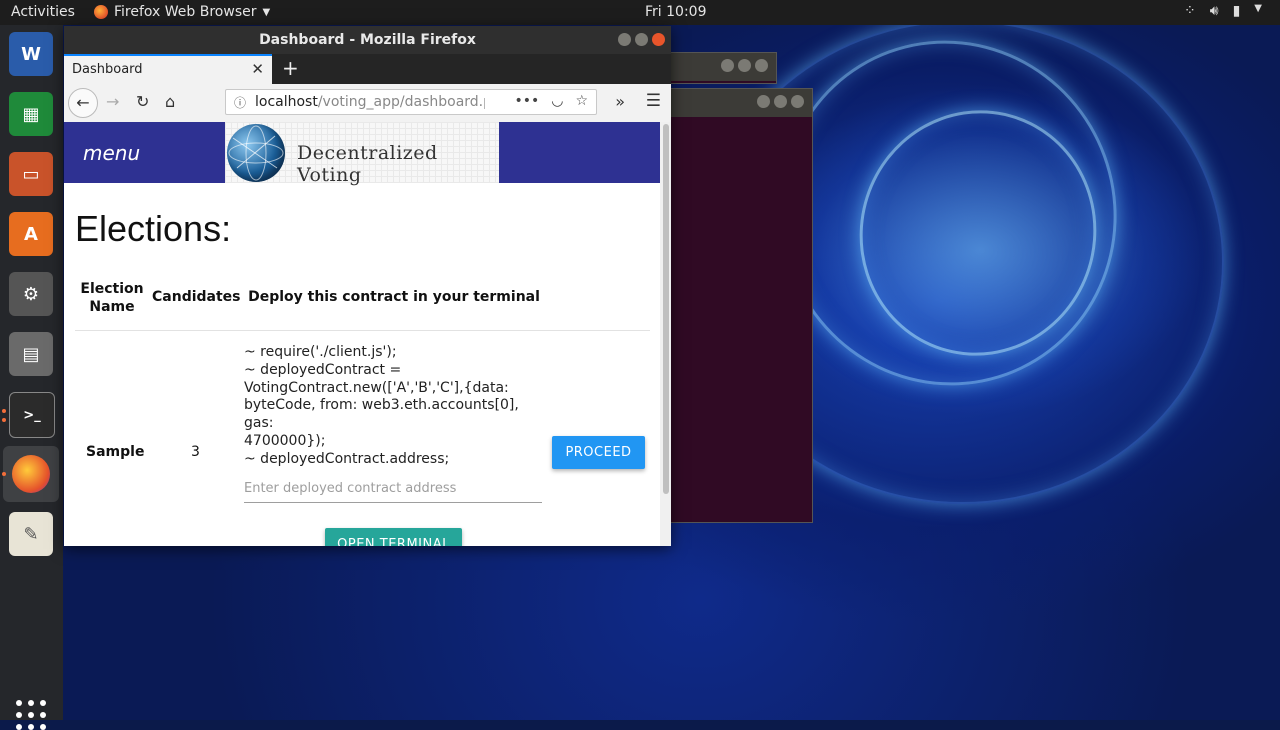  I want to click on code-line: ~ deployedContract.address;, so click(347, 458).